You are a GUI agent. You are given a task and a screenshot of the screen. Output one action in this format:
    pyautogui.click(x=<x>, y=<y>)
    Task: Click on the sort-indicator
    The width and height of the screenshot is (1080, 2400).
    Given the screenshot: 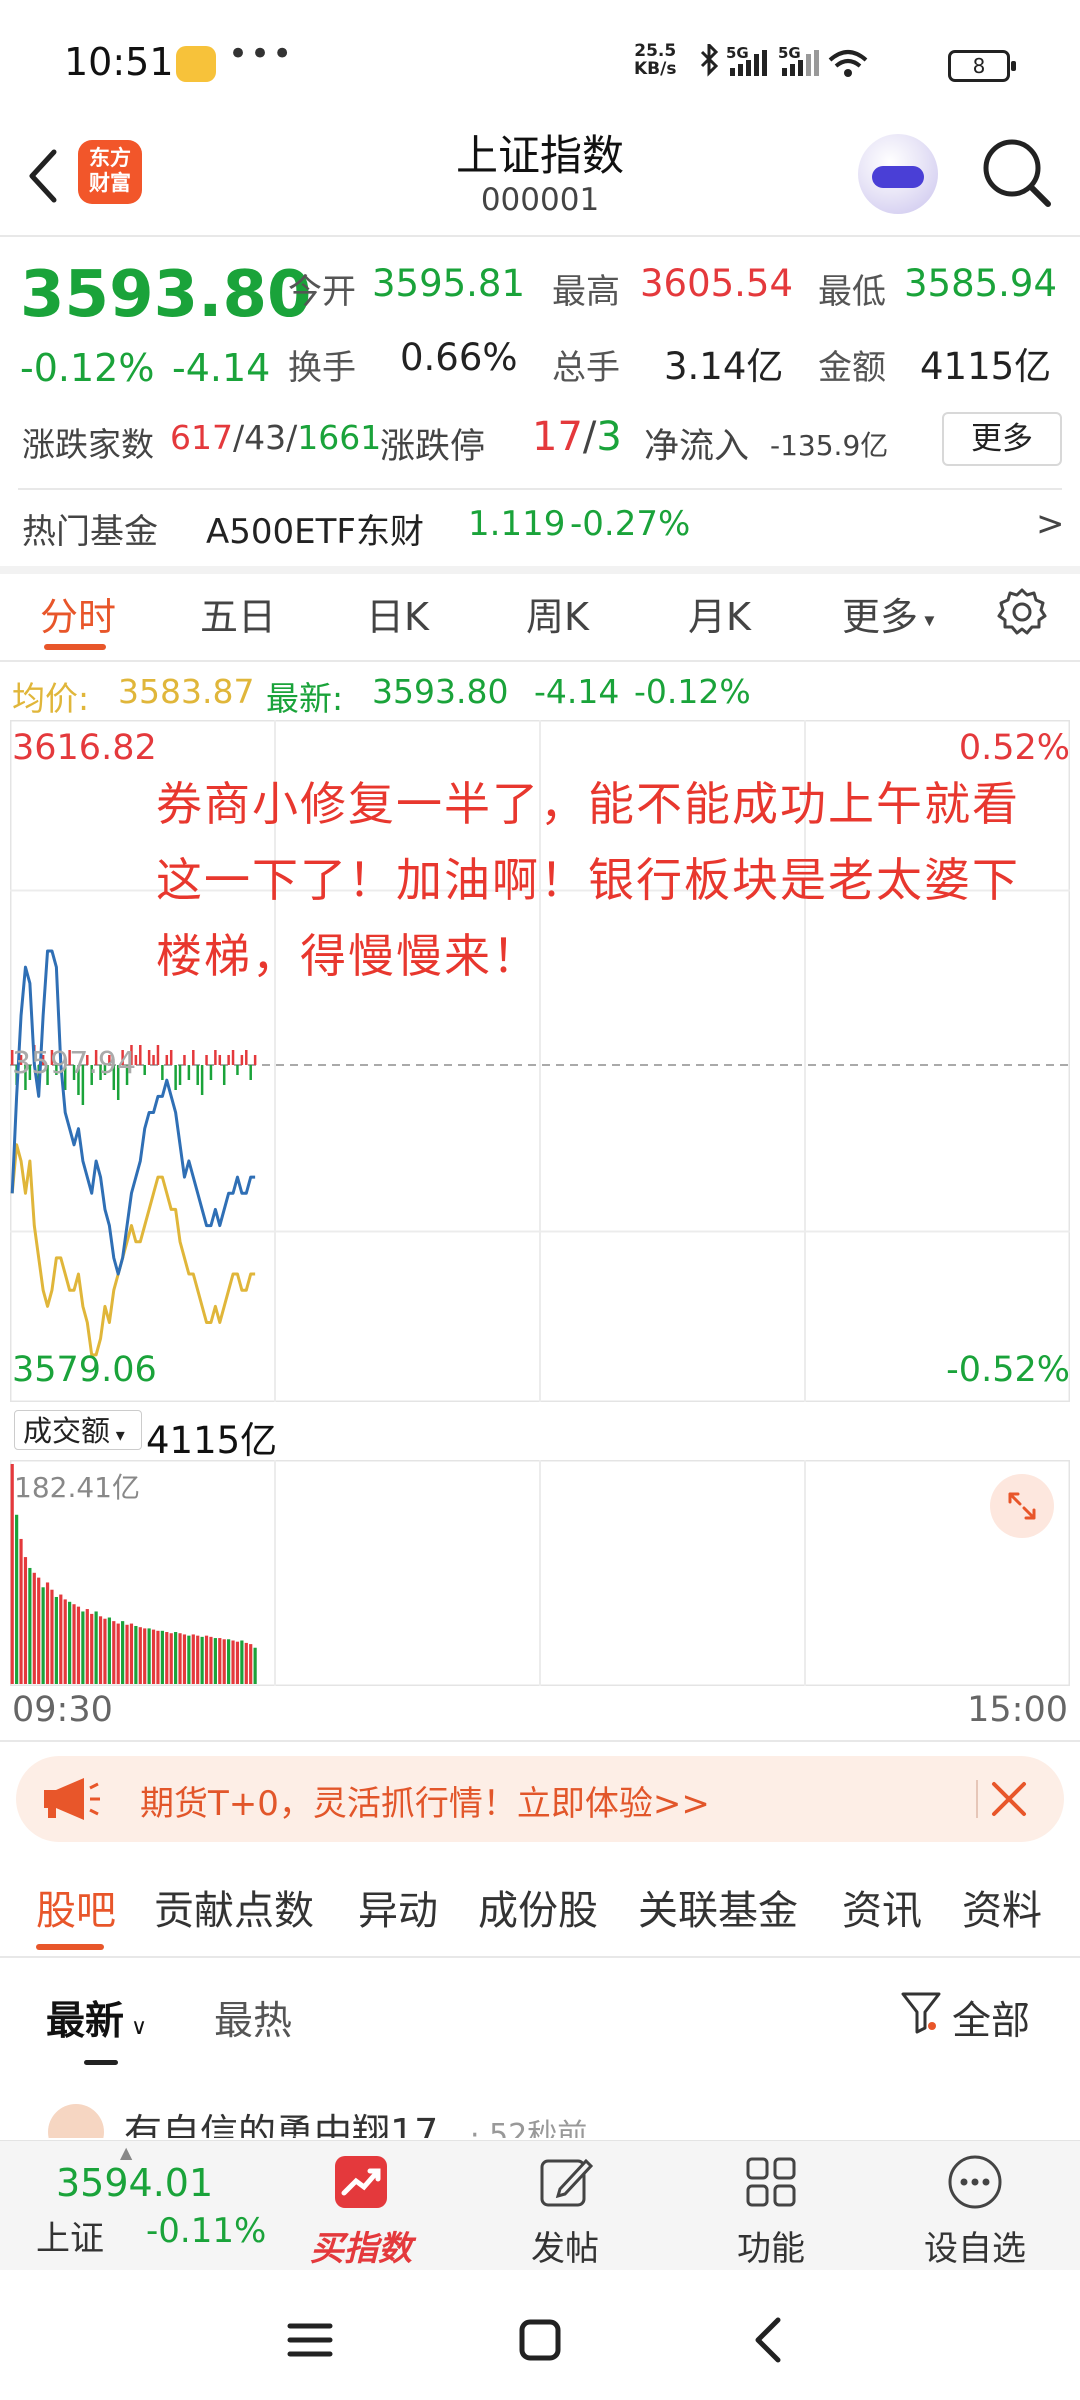 What is the action you would take?
    pyautogui.click(x=101, y=2062)
    